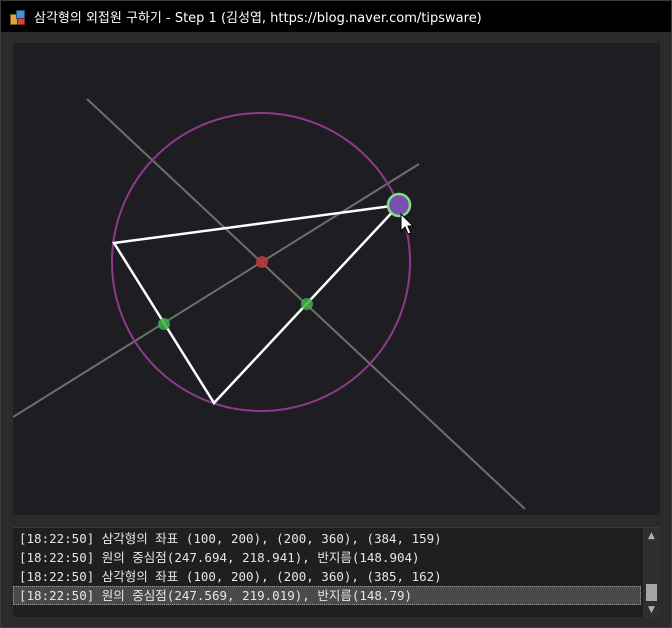  What do you see at coordinates (164, 324) in the screenshot?
I see `midpoint-ab` at bounding box center [164, 324].